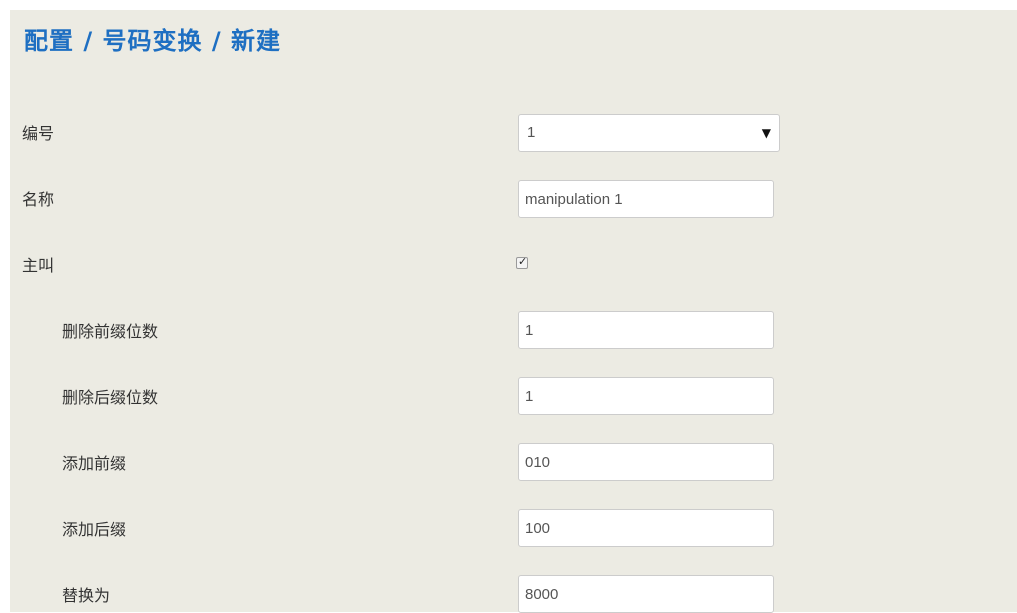 Image resolution: width=1017 pixels, height=613 pixels. Describe the element at coordinates (646, 396) in the screenshot. I see `delete-suffix-digits-input` at that location.